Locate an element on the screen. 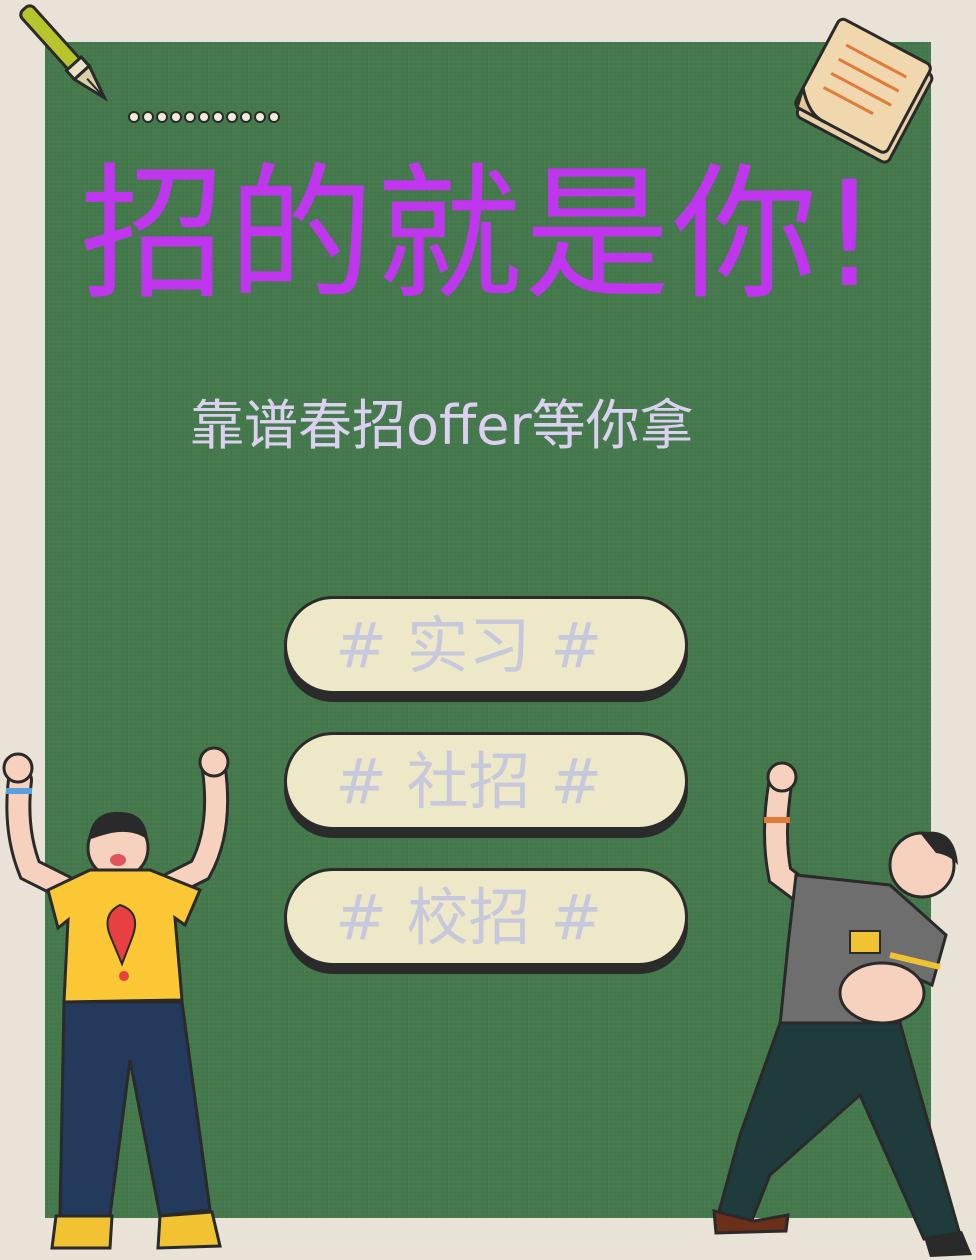  tag-label: # 社招 # is located at coordinates (469, 781).